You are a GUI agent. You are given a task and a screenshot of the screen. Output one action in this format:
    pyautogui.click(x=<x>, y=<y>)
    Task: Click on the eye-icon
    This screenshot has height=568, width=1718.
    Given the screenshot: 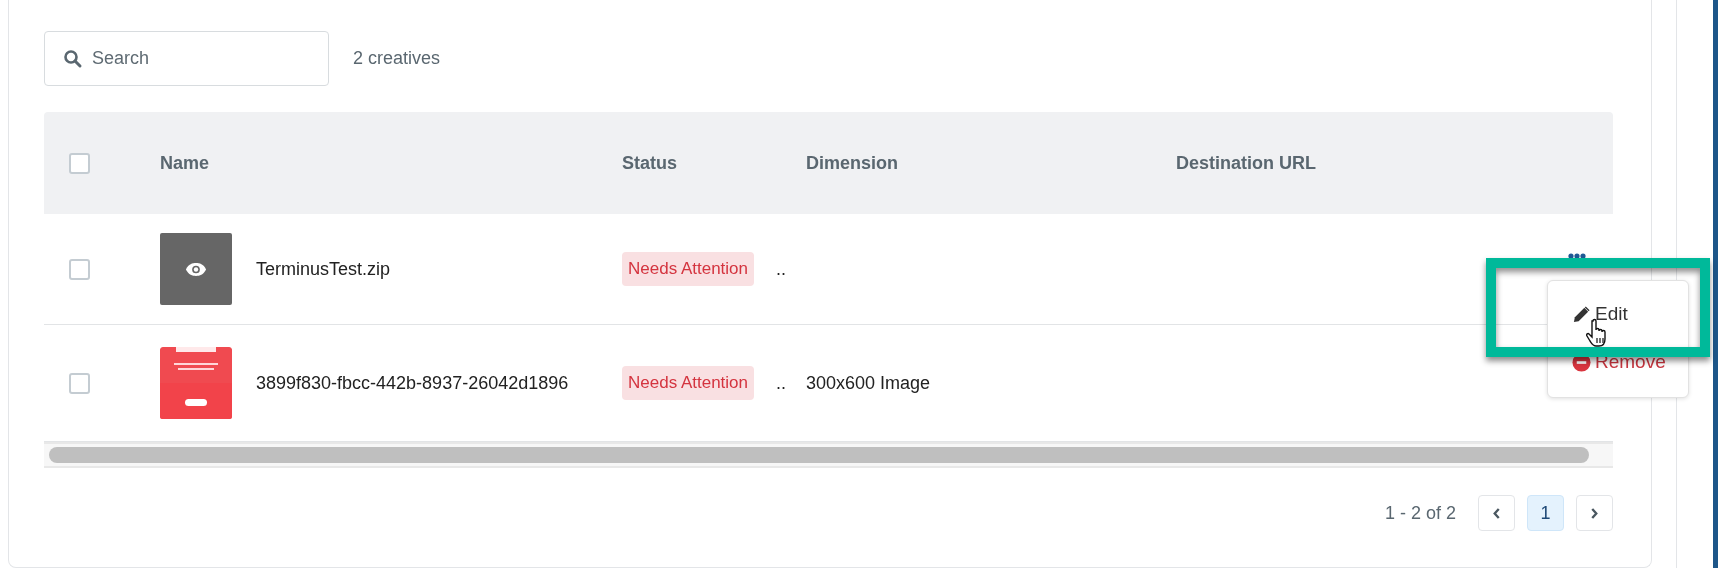 What is the action you would take?
    pyautogui.click(x=196, y=269)
    